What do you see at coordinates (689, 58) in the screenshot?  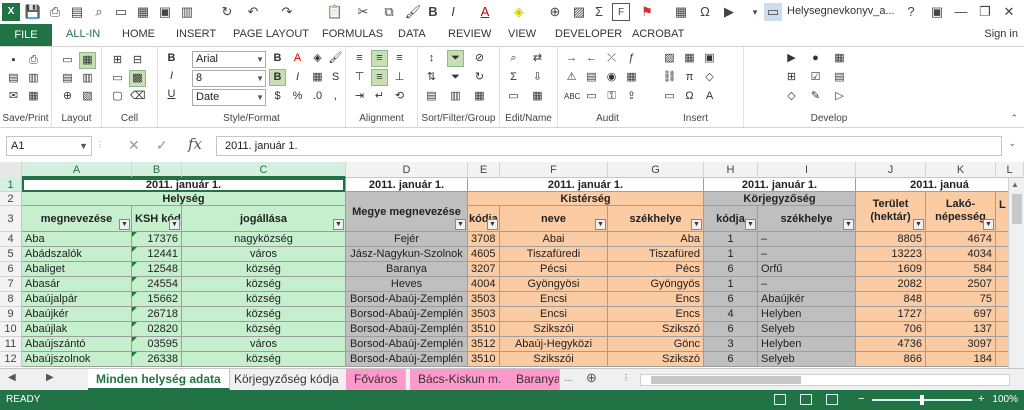 I see `table-insert-icon: ▦` at bounding box center [689, 58].